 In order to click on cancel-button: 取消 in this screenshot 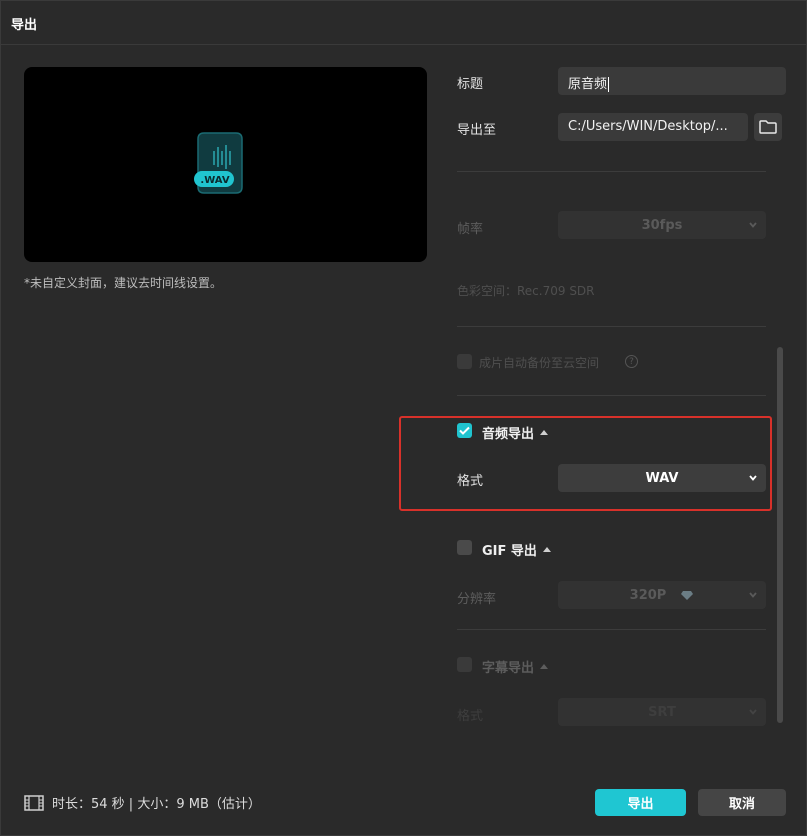, I will do `click(742, 802)`.